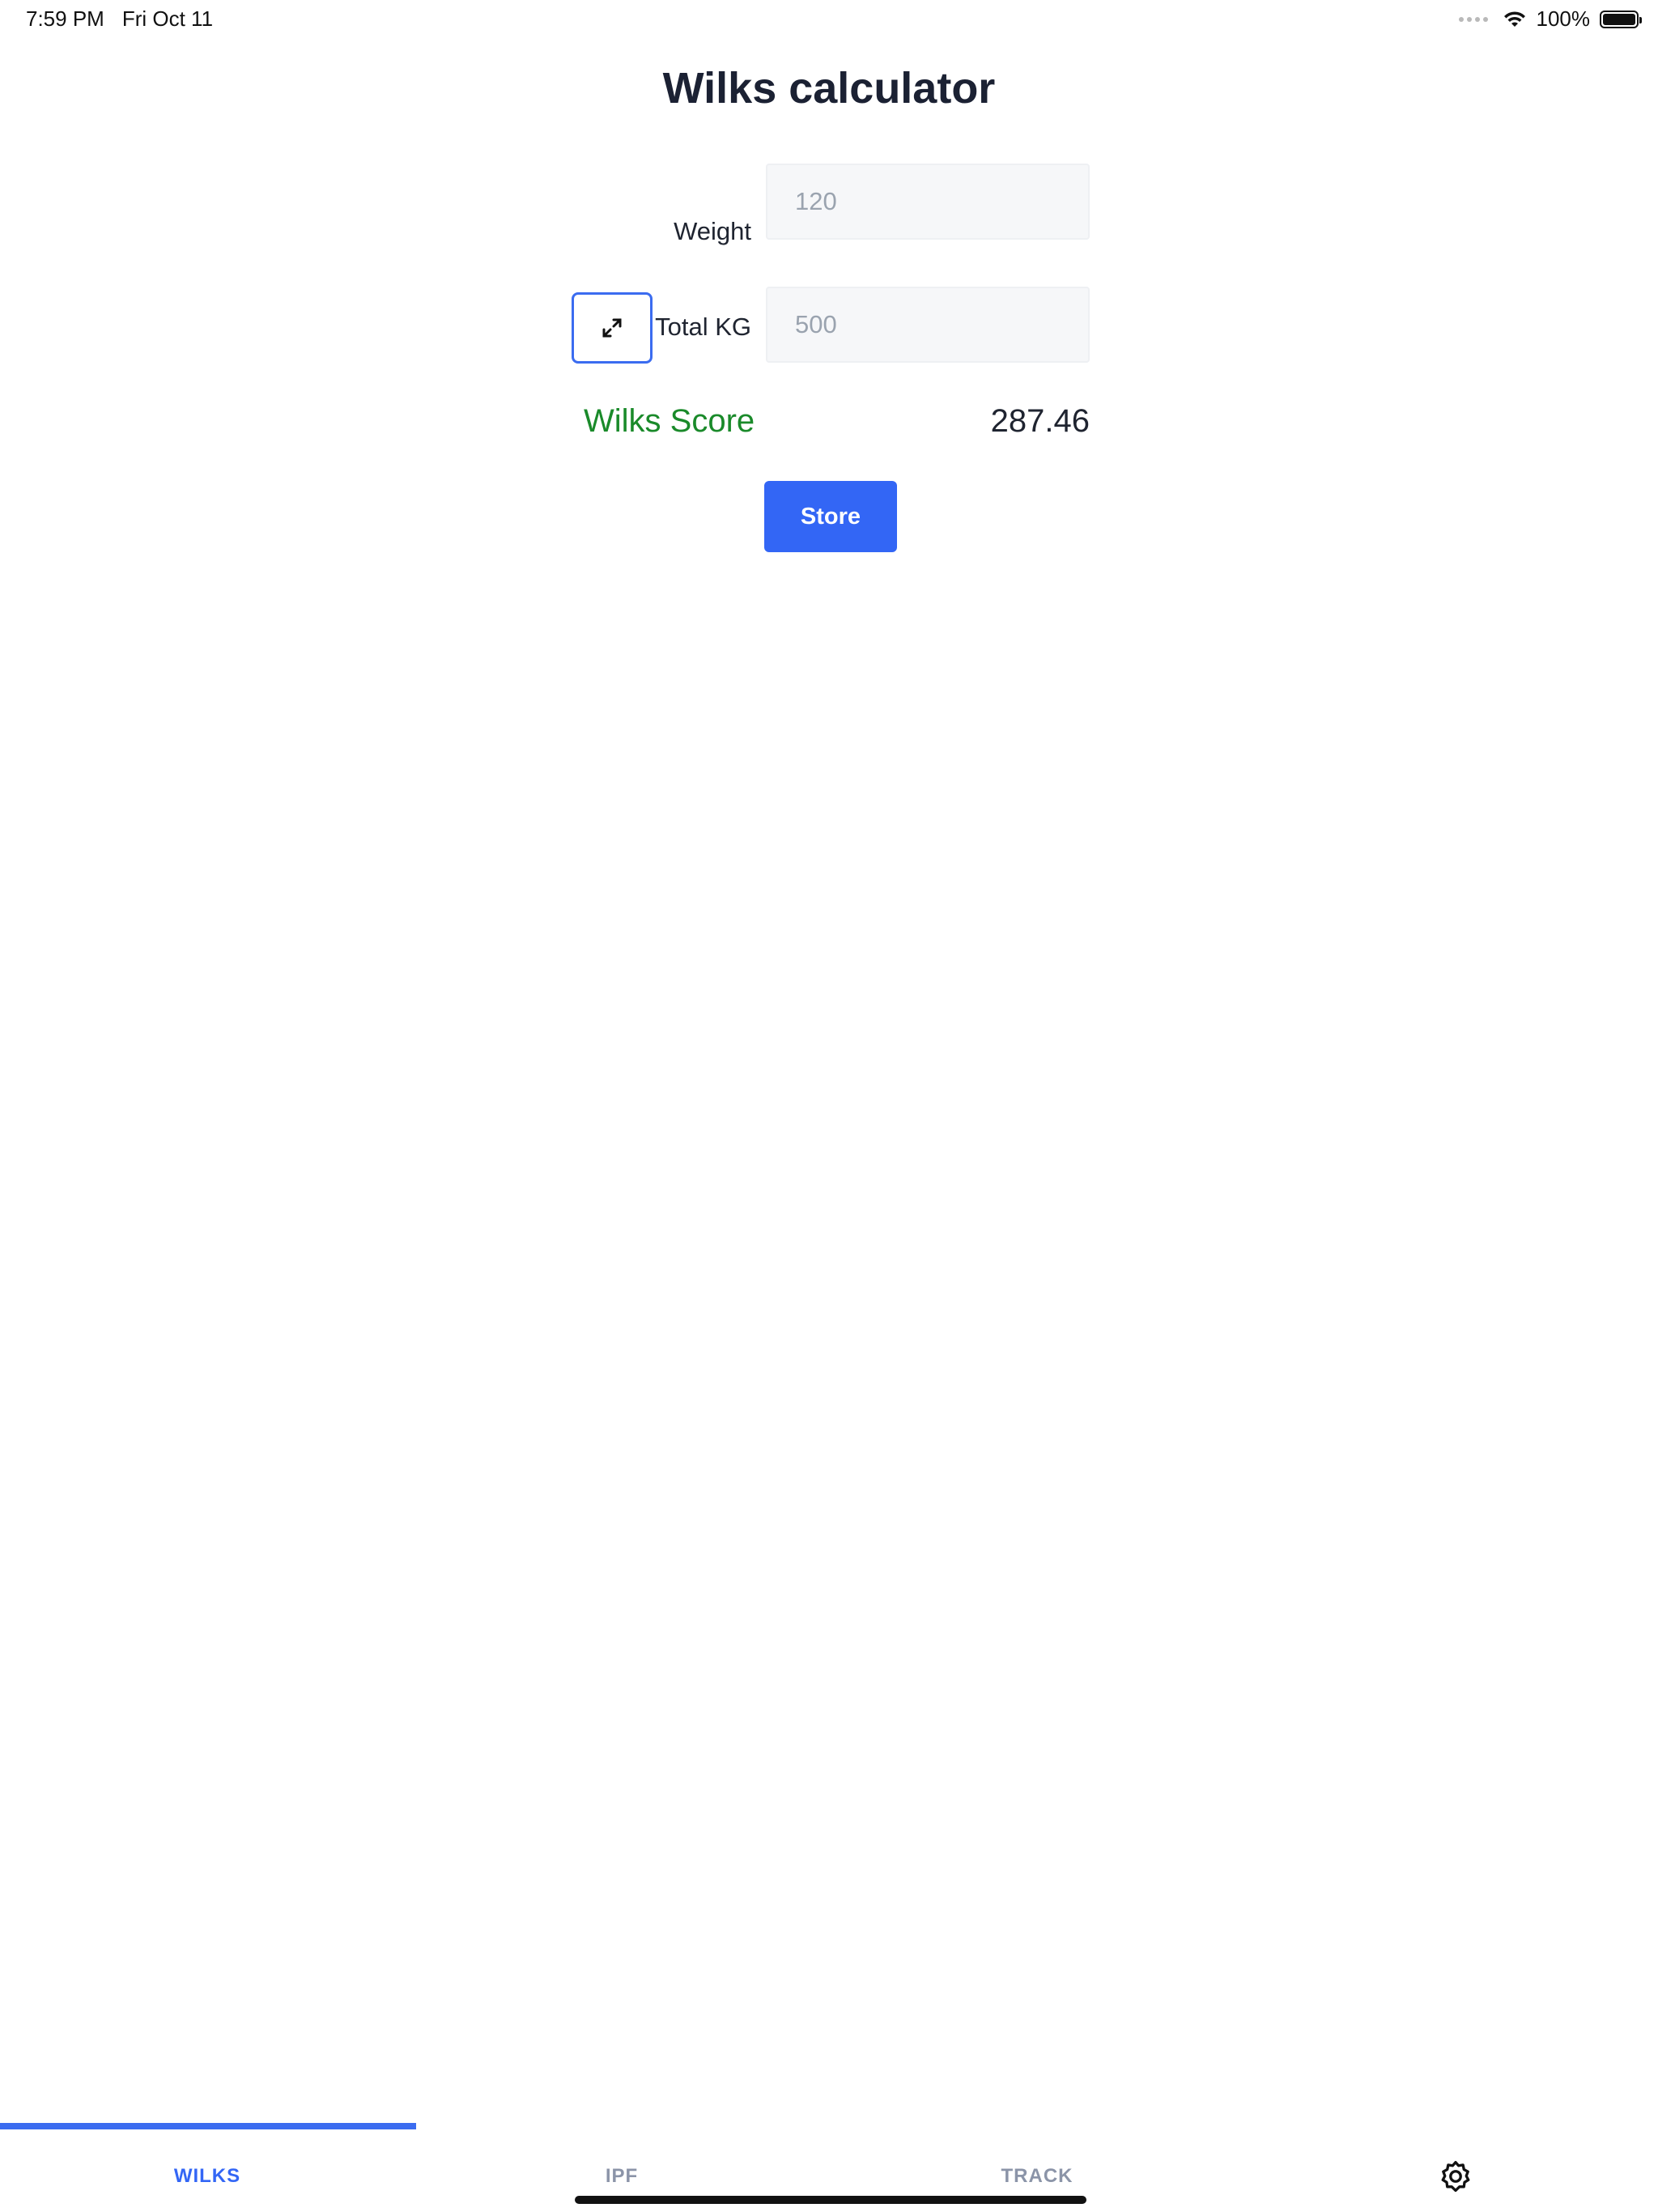 The image size is (1658, 2212). Describe the element at coordinates (207, 2177) in the screenshot. I see `tab-wilks: WILKS` at that location.